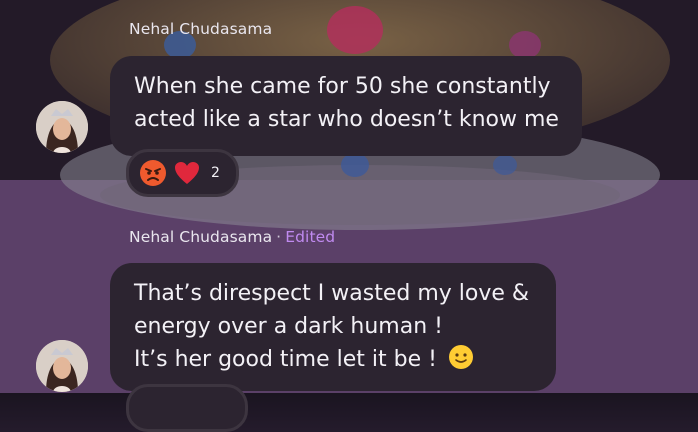 This screenshot has width=698, height=432. What do you see at coordinates (332, 293) in the screenshot?
I see `message-text-line: That’s direspect I wasted my love &` at bounding box center [332, 293].